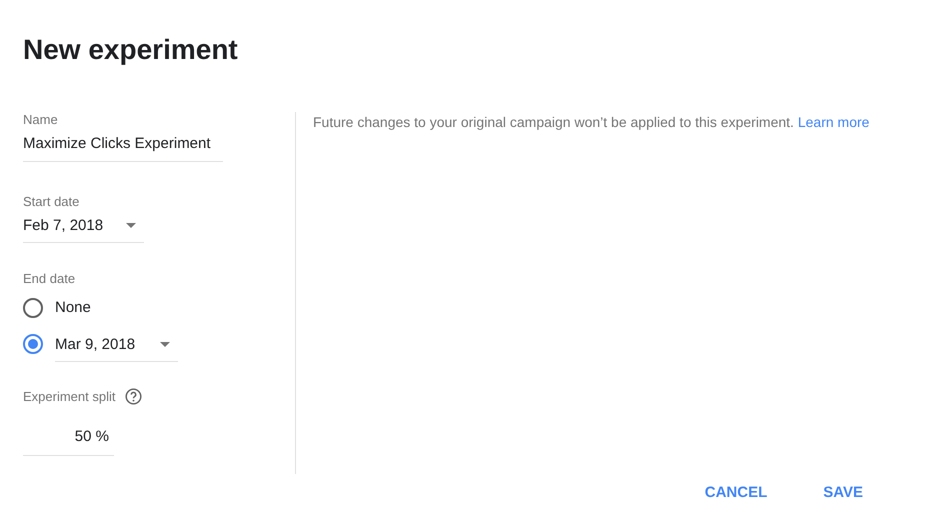 The height and width of the screenshot is (520, 926). I want to click on field-label: End date, so click(49, 278).